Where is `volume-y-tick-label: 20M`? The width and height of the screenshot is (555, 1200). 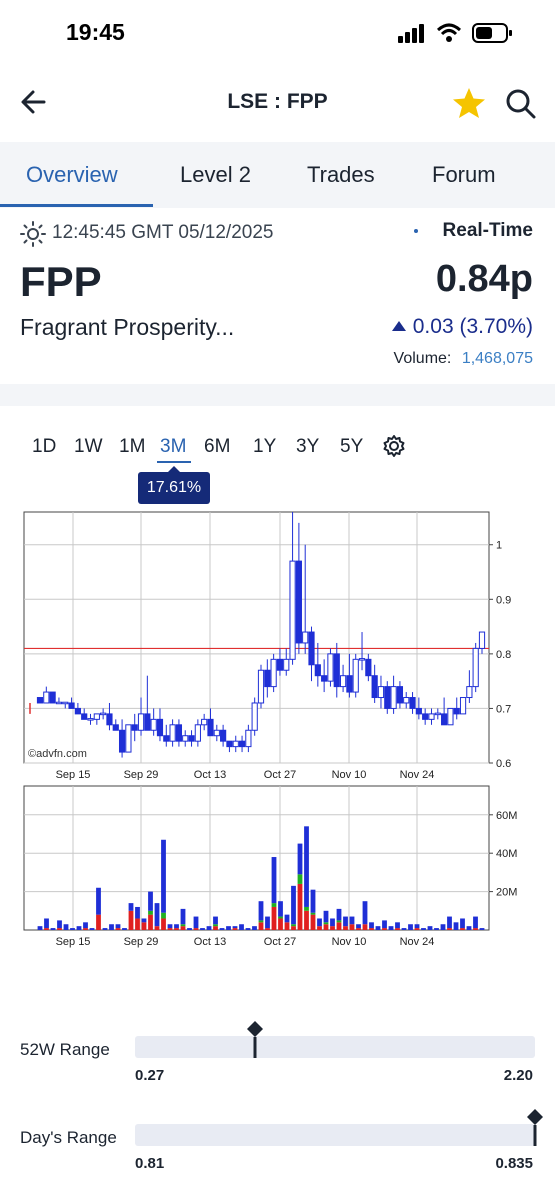
volume-y-tick-label: 20M is located at coordinates (506, 893).